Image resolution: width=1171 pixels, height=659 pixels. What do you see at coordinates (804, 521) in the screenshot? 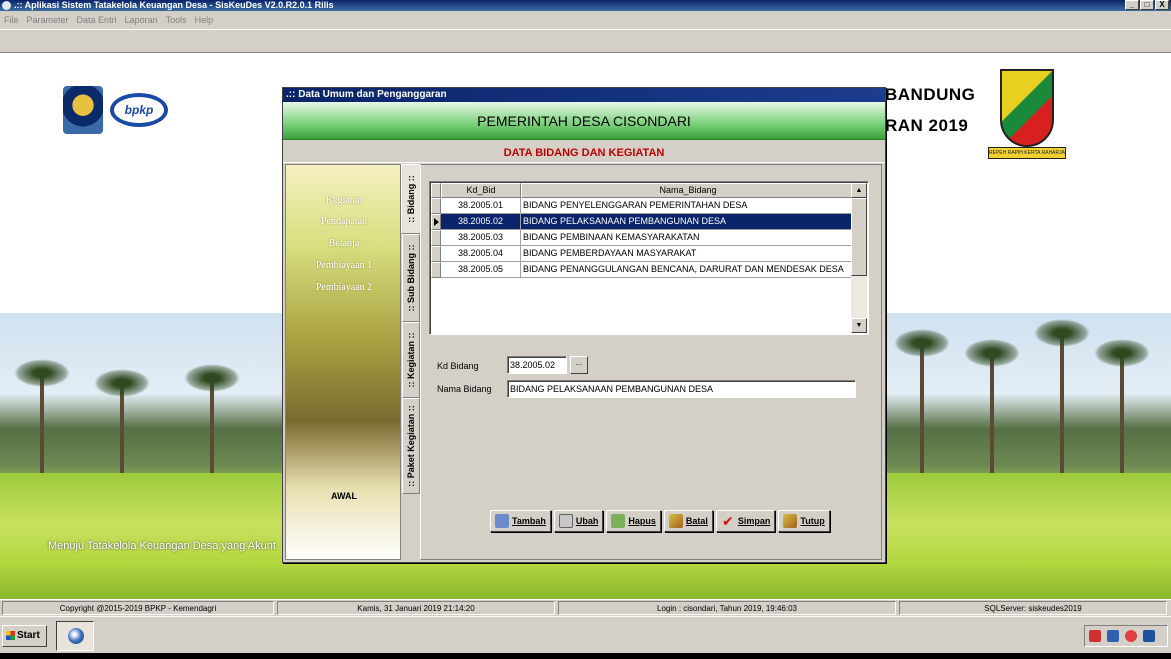
I see `tutup-button: Tutup` at bounding box center [804, 521].